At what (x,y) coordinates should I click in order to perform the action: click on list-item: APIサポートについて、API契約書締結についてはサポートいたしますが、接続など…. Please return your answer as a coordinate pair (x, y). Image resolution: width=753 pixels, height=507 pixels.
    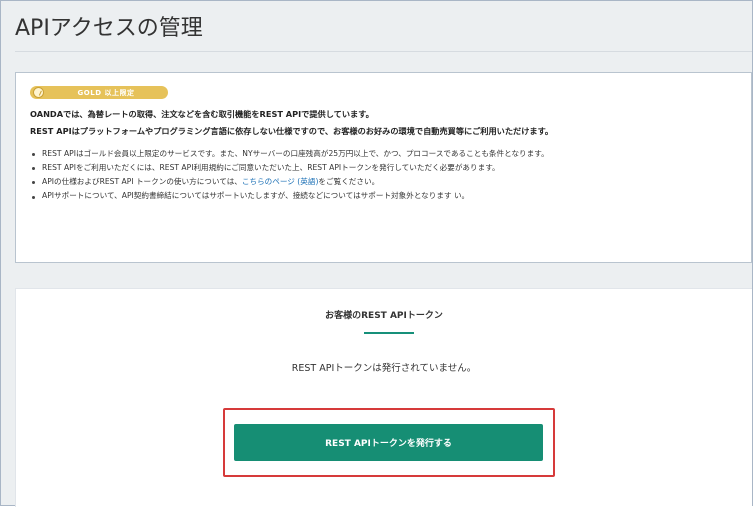
    Looking at the image, I should click on (280, 195).